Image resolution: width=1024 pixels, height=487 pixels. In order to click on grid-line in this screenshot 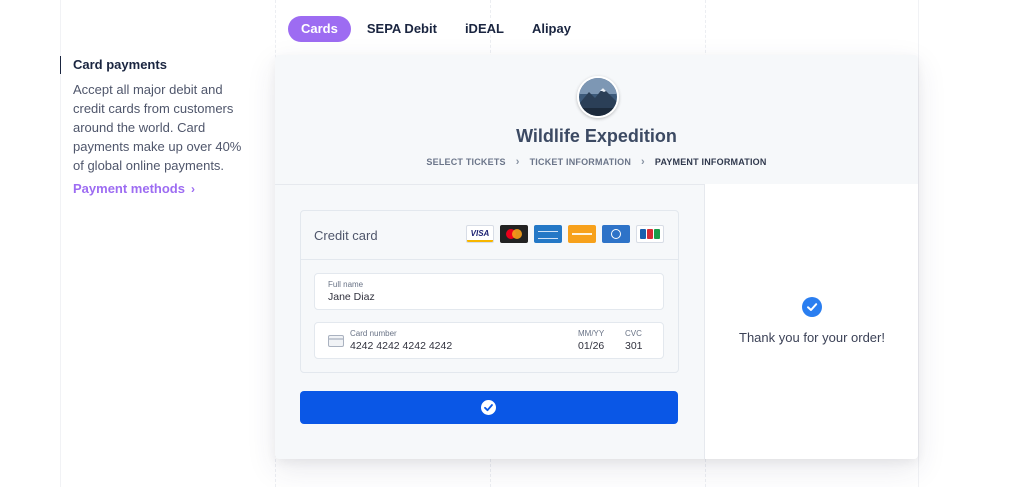, I will do `click(918, 243)`.